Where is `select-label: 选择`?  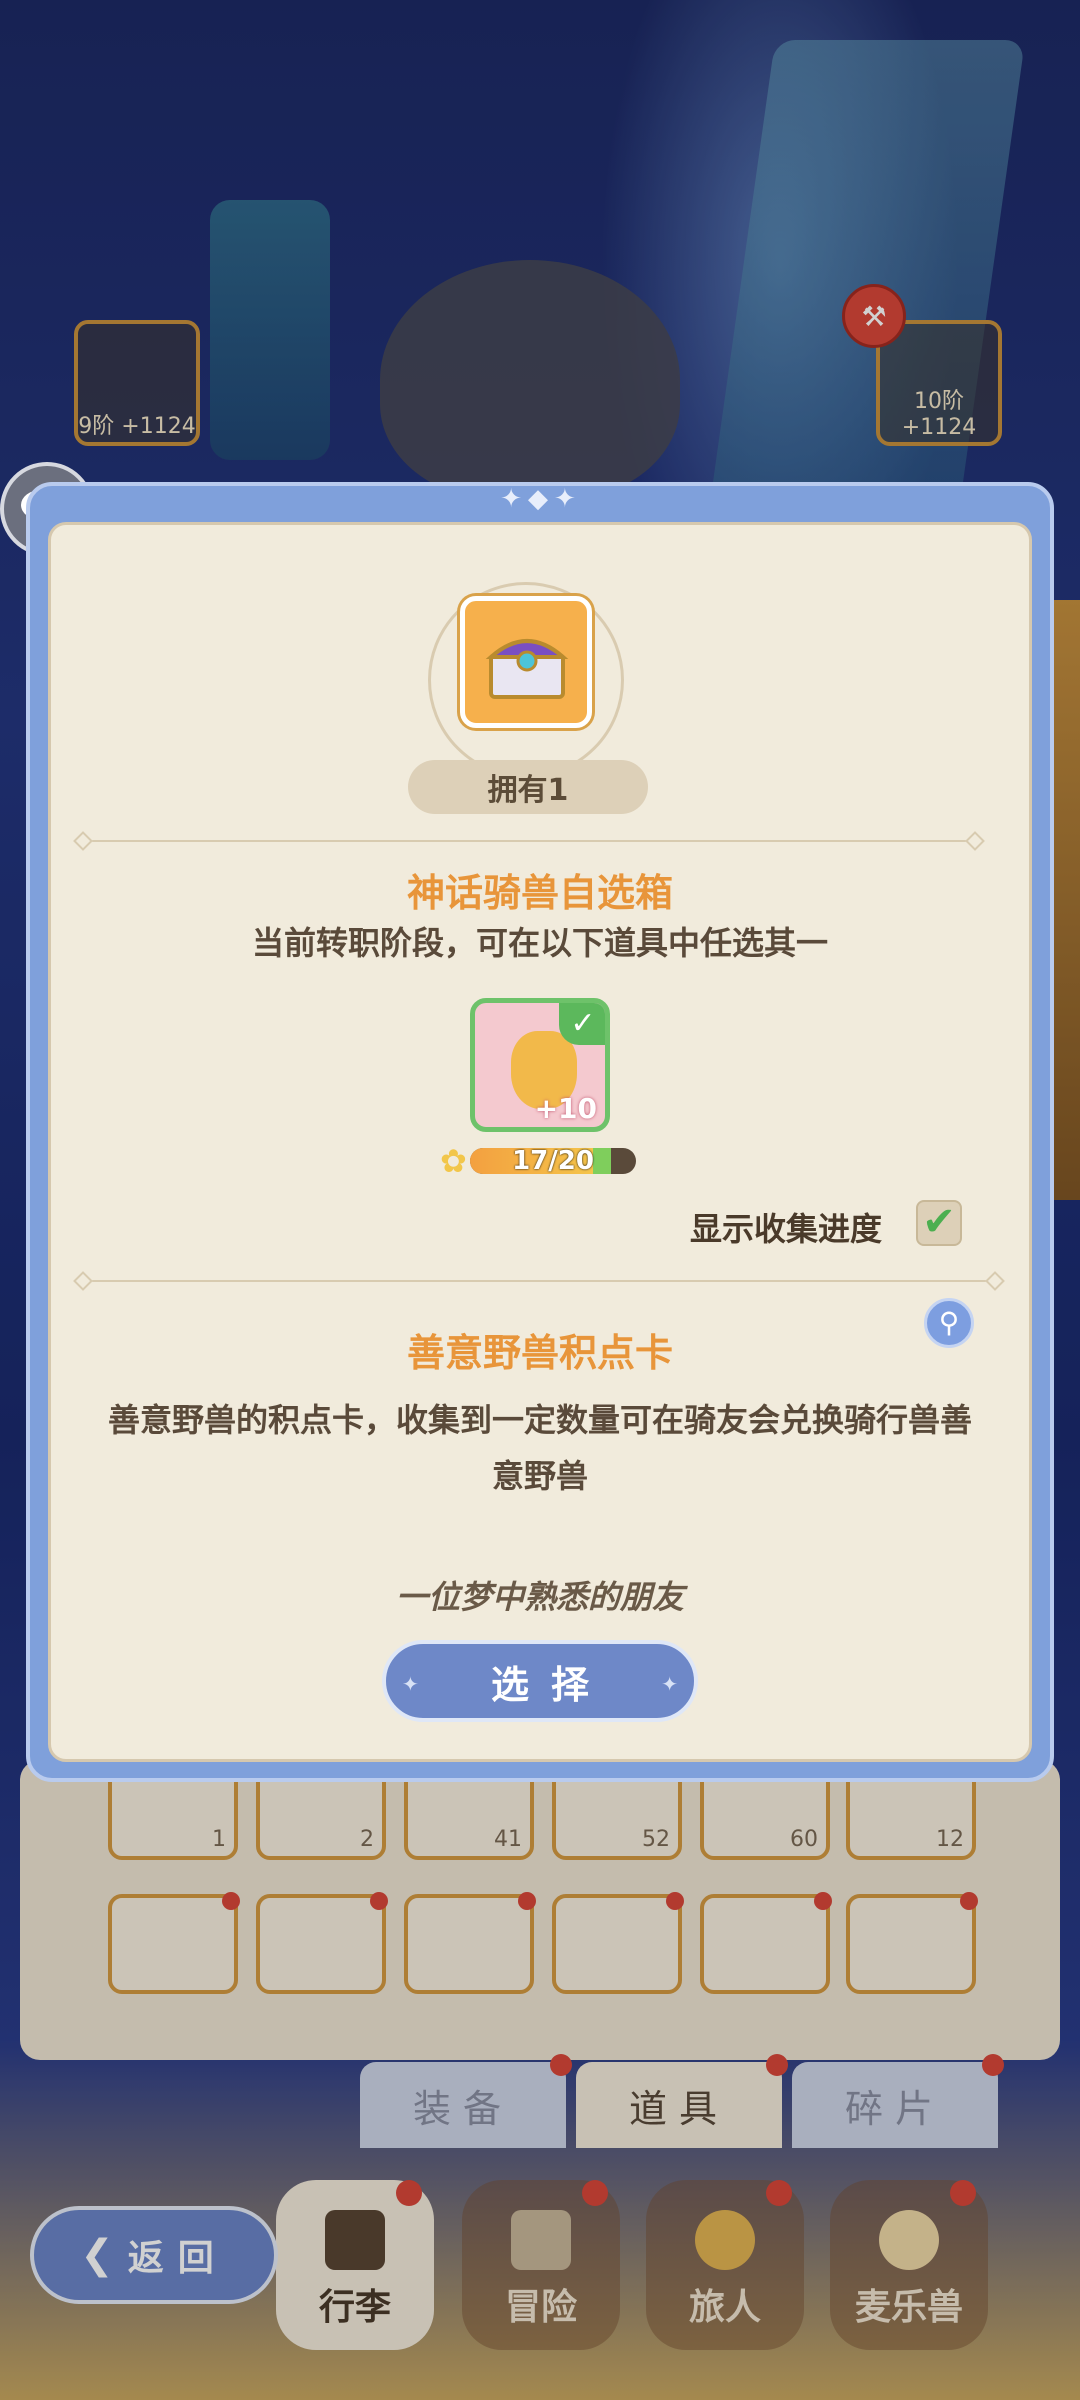 select-label: 选择 is located at coordinates (550, 1684).